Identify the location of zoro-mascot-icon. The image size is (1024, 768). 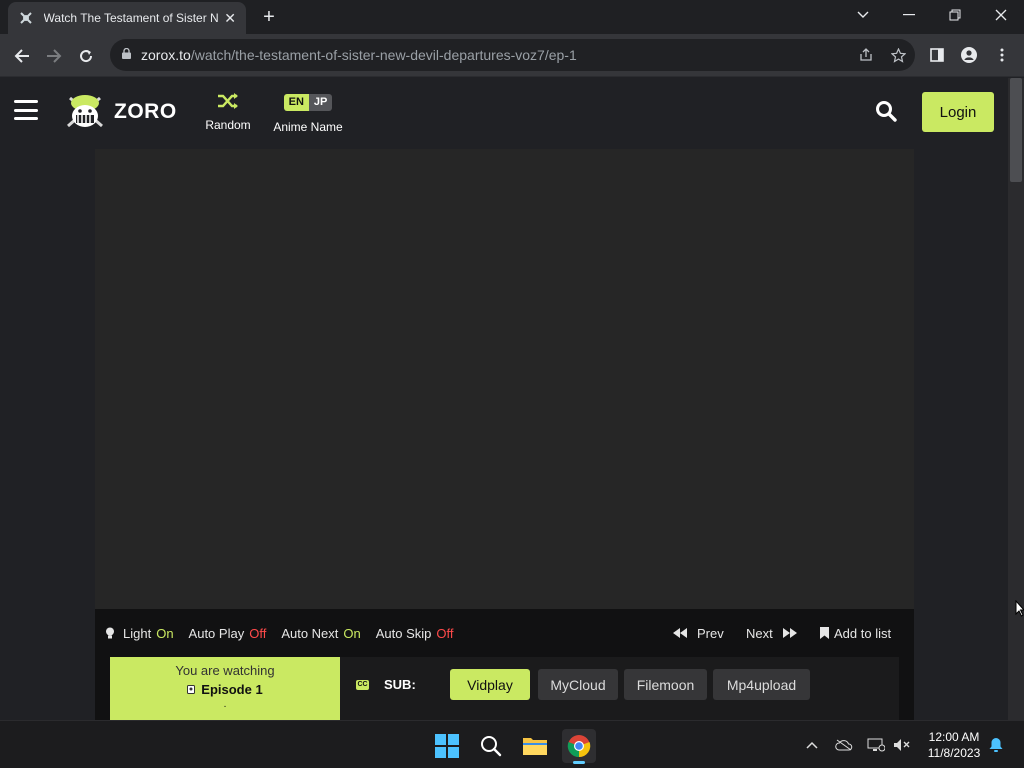
(85, 111).